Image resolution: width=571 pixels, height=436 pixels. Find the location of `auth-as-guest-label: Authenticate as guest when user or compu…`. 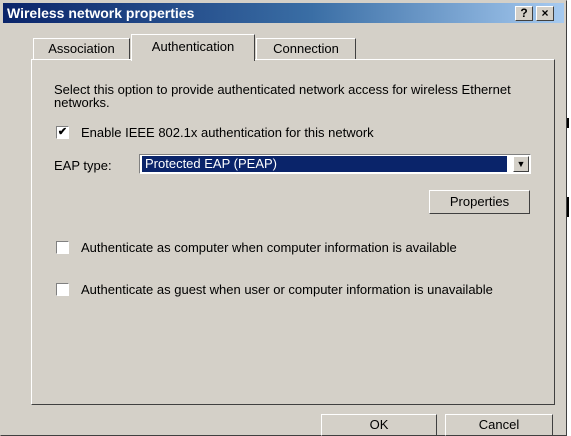

auth-as-guest-label: Authenticate as guest when user or compu… is located at coordinates (287, 289).